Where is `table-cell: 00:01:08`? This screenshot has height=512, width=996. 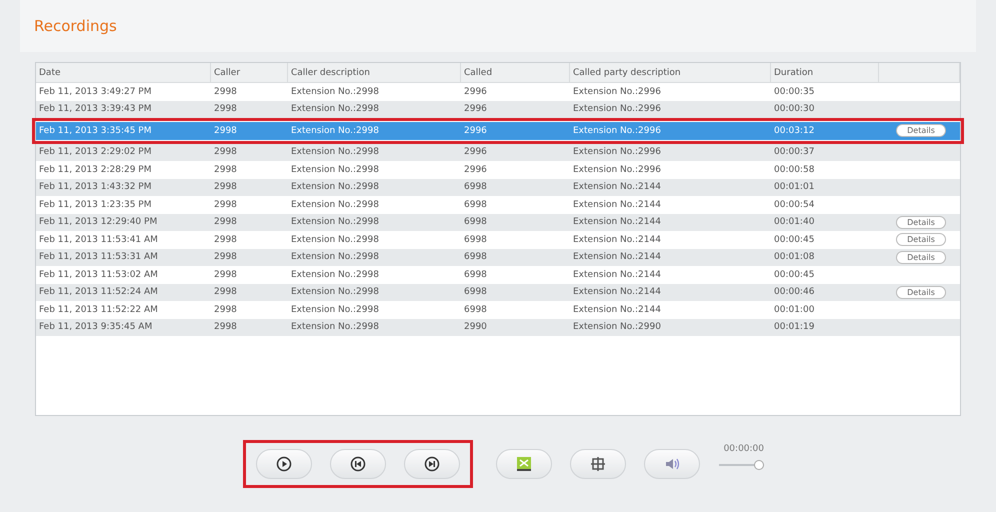 table-cell: 00:01:08 is located at coordinates (794, 257).